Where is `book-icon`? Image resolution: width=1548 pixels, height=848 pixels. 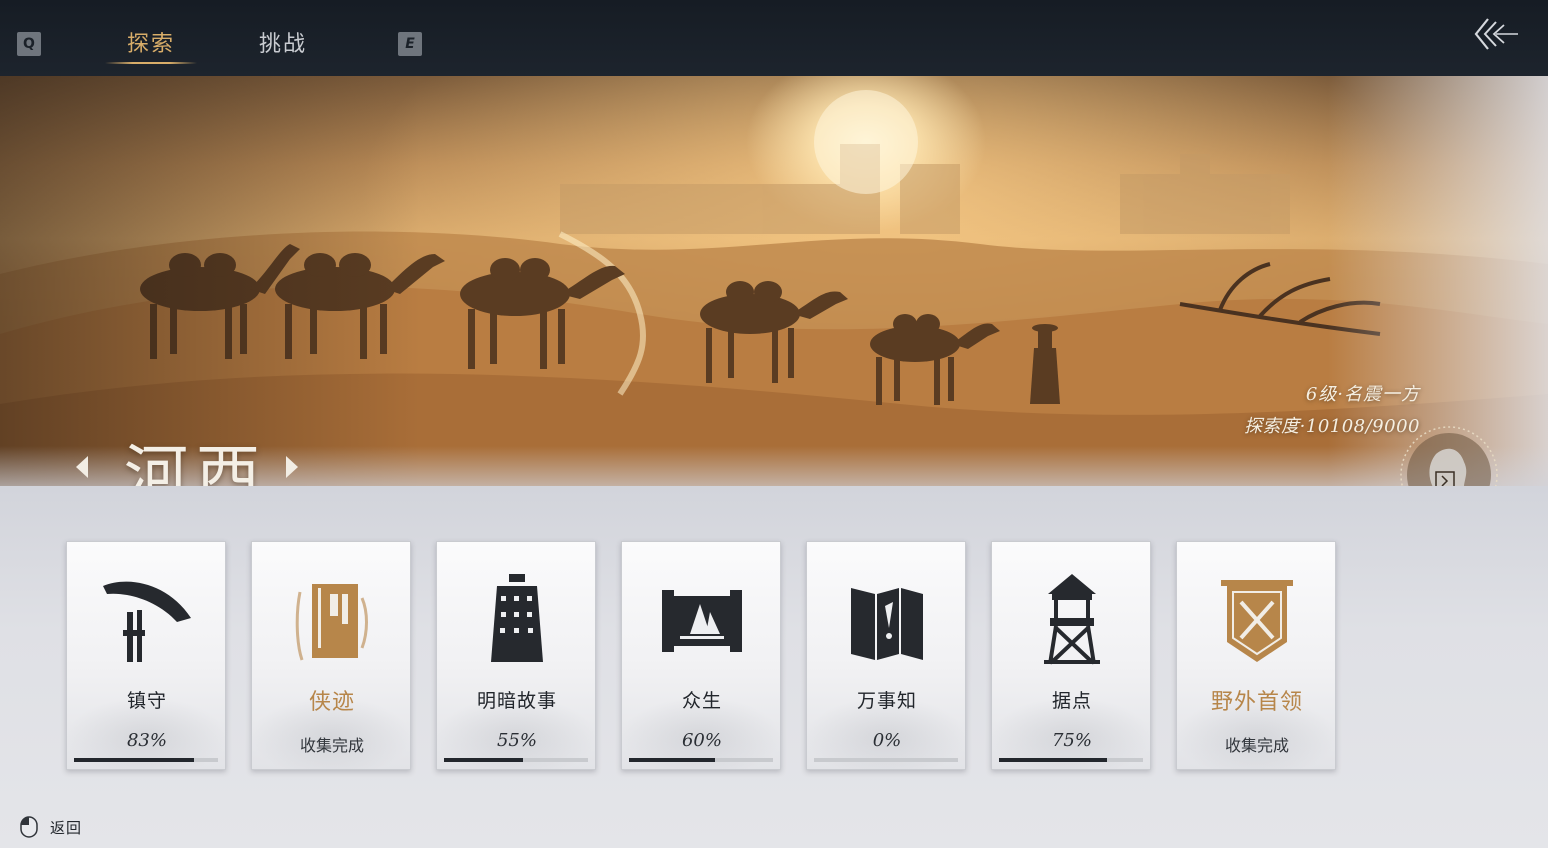 book-icon is located at coordinates (332, 620).